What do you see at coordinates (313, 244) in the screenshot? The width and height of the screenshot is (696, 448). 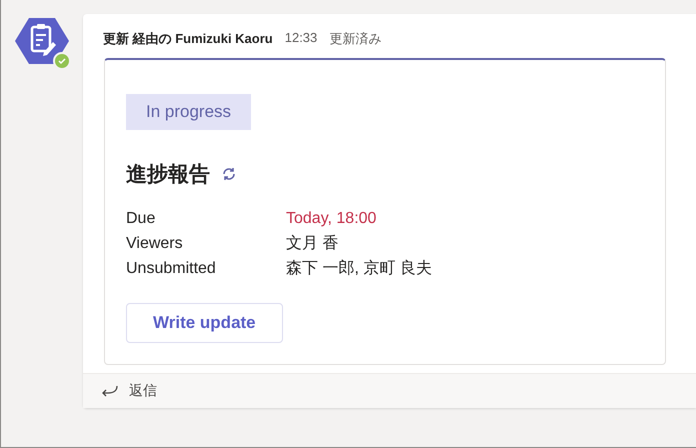 I see `field-value: 文月 香` at bounding box center [313, 244].